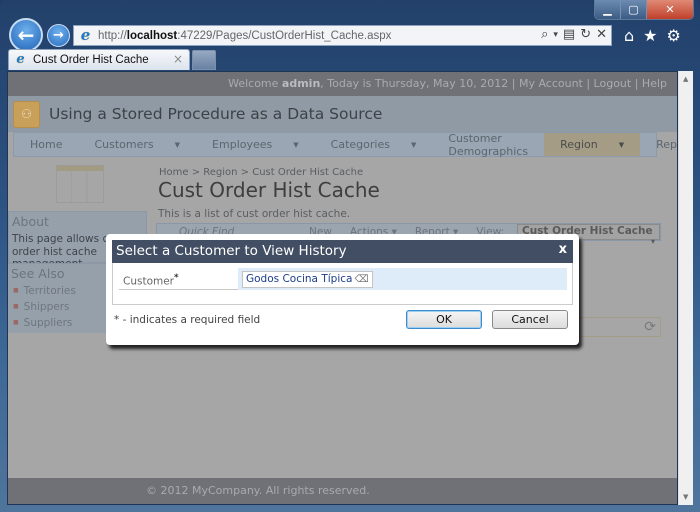 This screenshot has width=700, height=512. I want to click on username: admin, so click(301, 83).